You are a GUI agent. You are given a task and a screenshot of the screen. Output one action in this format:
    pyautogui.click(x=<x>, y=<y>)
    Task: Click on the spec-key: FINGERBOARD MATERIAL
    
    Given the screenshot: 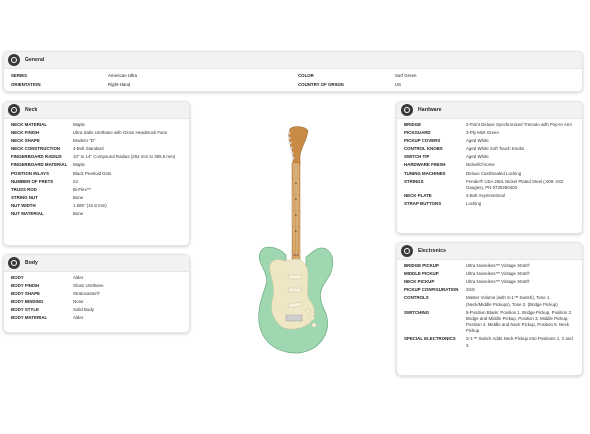 What is the action you would take?
    pyautogui.click(x=39, y=165)
    